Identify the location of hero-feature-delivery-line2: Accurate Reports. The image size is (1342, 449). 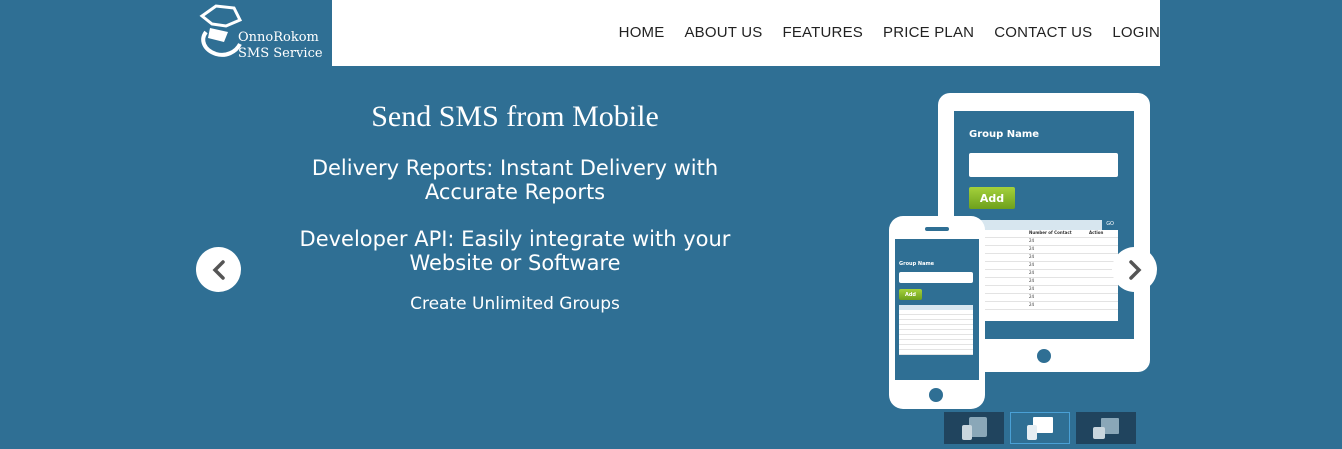
(515, 192).